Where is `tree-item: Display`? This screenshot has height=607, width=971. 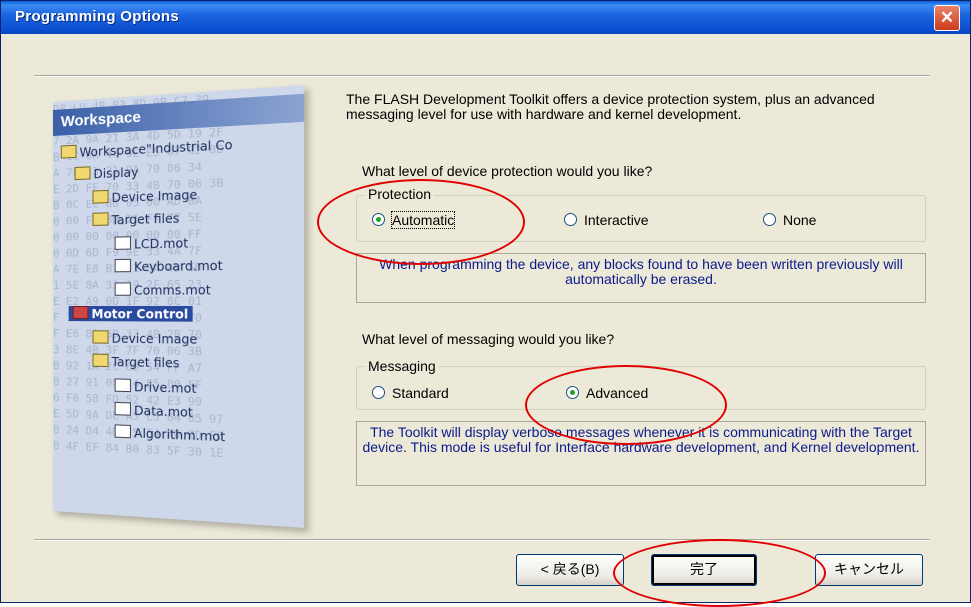
tree-item: Display is located at coordinates (106, 173).